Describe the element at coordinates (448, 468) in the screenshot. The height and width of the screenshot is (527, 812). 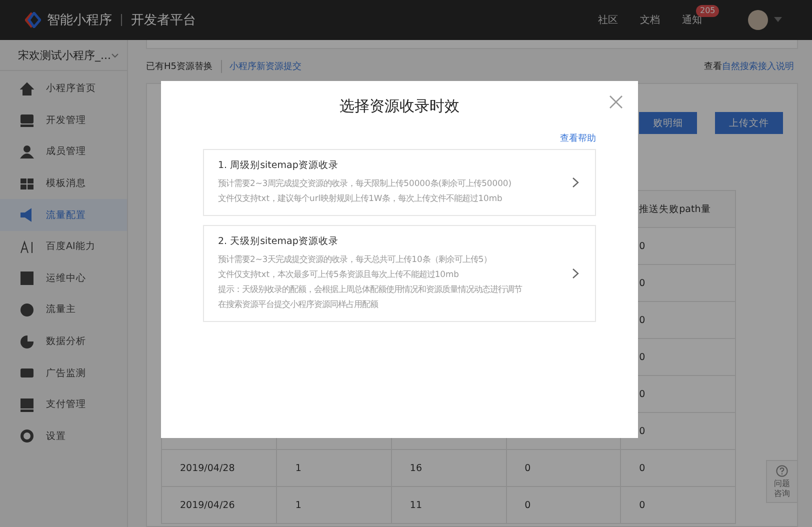
I see `table-cell: 16` at that location.